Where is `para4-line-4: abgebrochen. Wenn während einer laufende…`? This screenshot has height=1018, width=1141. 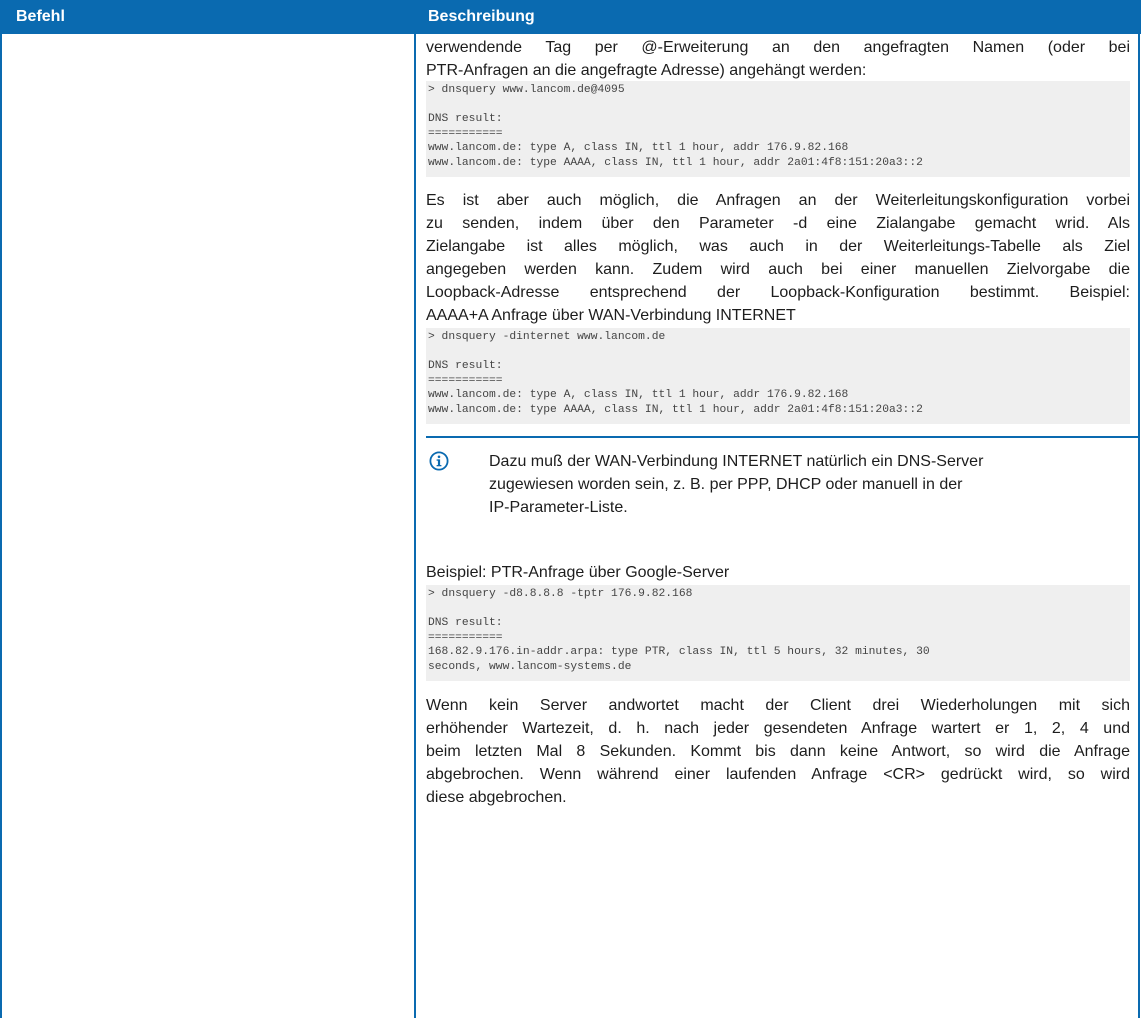
para4-line-4: abgebrochen. Wenn während einer laufende… is located at coordinates (778, 774).